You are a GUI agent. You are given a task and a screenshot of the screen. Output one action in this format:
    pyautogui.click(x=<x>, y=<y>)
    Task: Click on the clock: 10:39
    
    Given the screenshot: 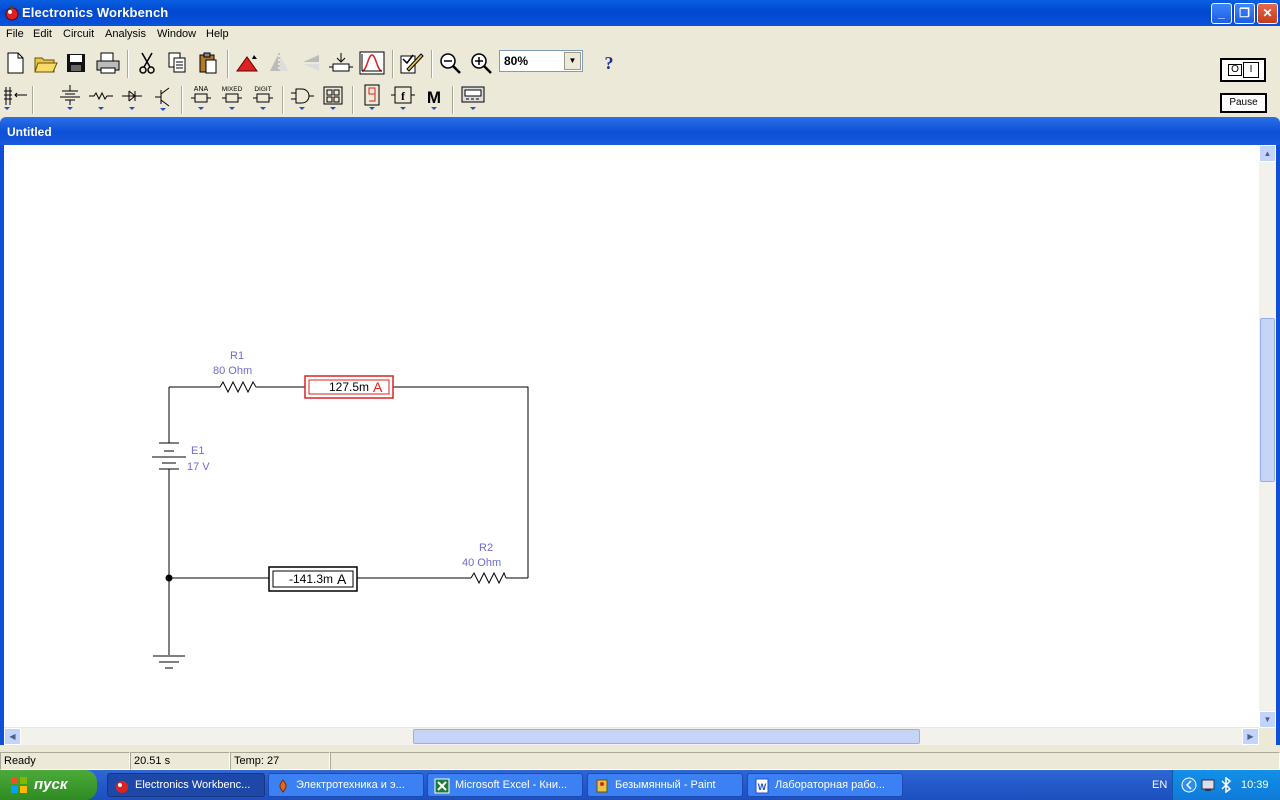 What is the action you would take?
    pyautogui.click(x=1255, y=785)
    